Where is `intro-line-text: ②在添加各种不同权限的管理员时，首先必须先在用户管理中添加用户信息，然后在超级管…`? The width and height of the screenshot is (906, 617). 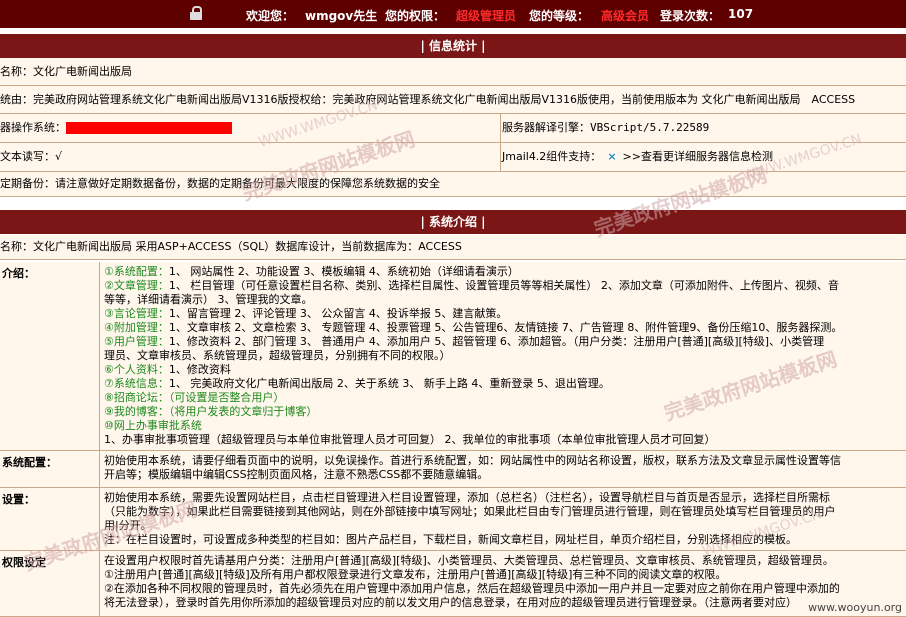 intro-line-text: ②在添加各种不同权限的管理员时，首先必须先在用户管理中添加用户信息，然后在超级管… is located at coordinates (472, 588).